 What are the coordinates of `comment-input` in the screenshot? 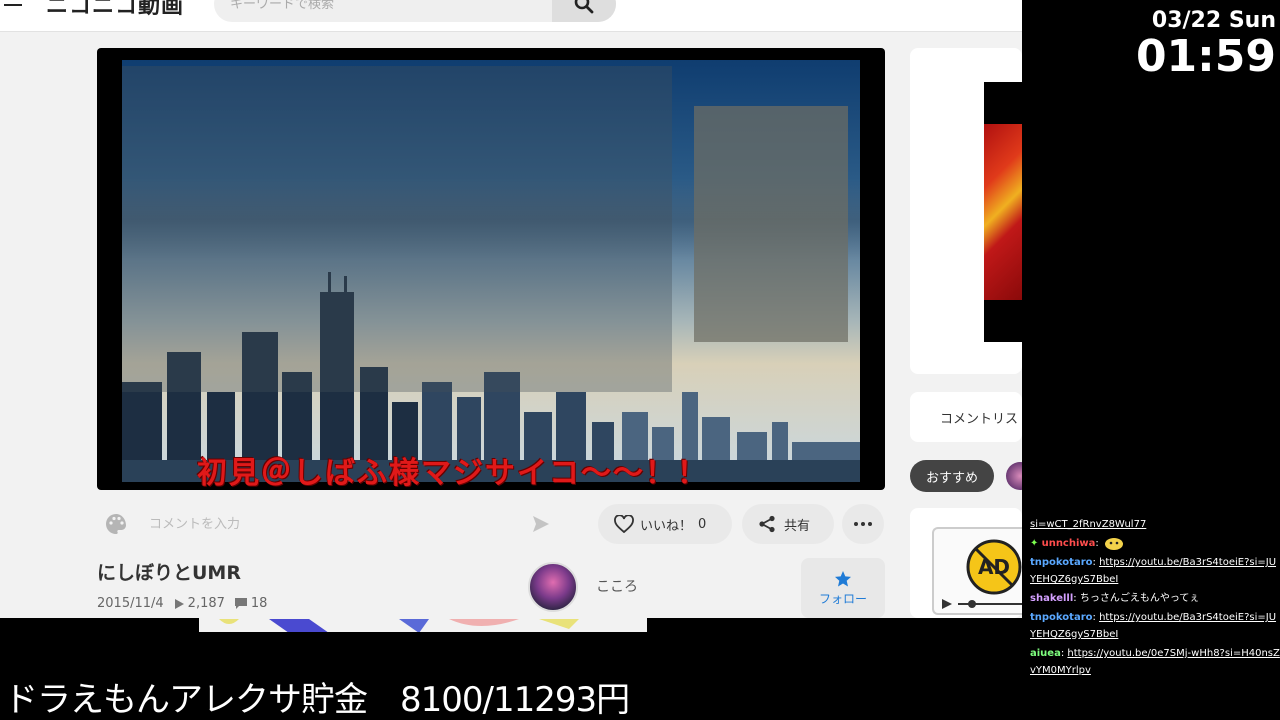 It's located at (324, 524).